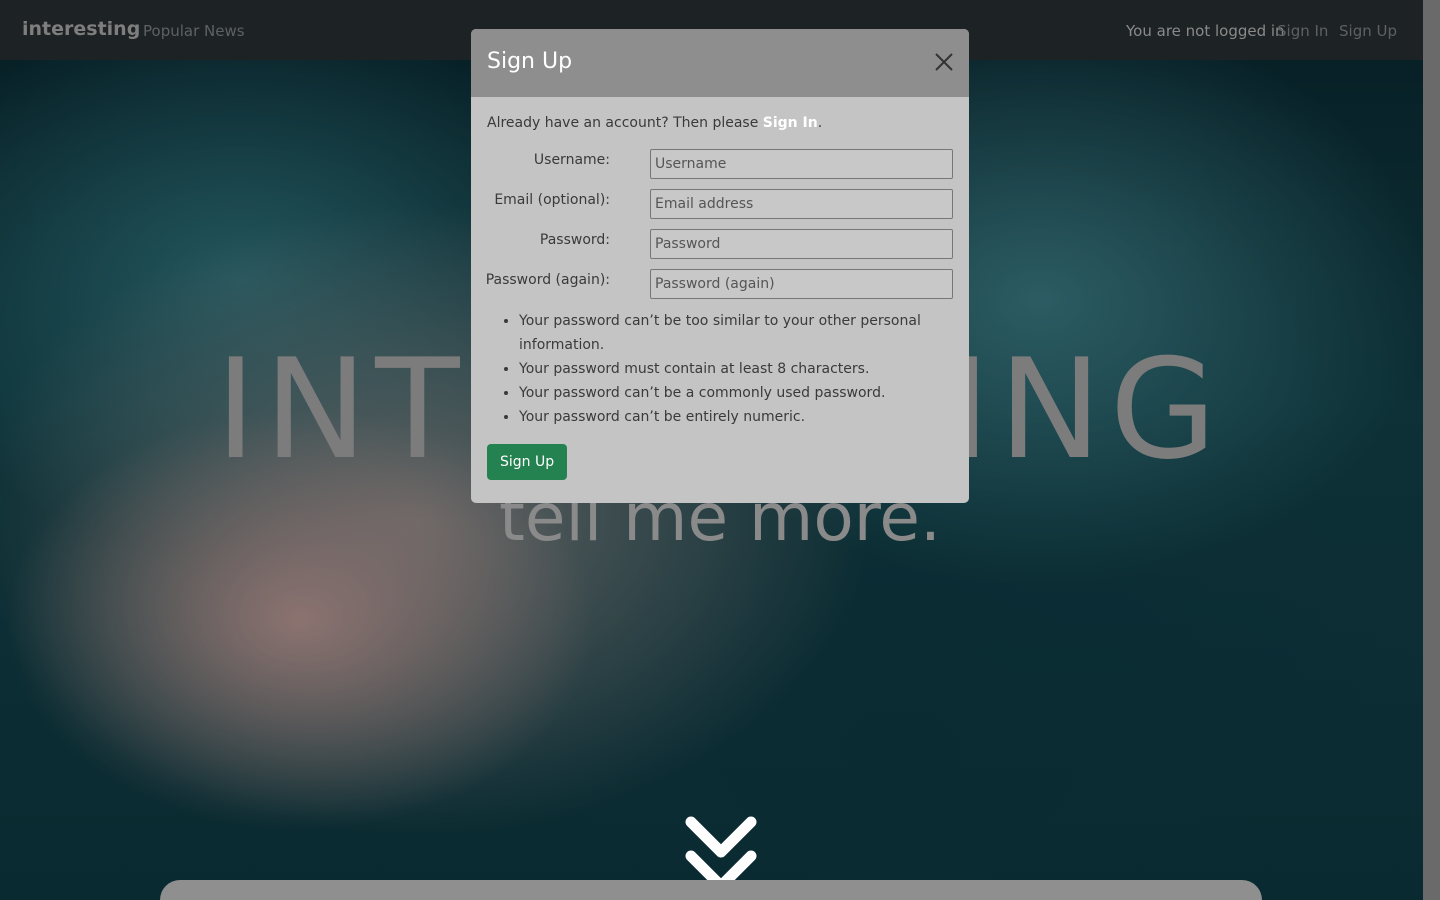 The image size is (1440, 900). I want to click on content-card-top, so click(711, 890).